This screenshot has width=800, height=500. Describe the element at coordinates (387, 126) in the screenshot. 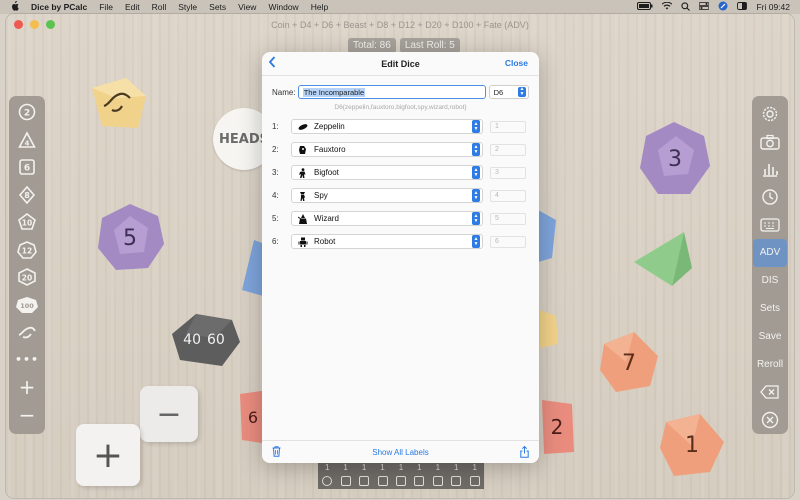

I see `face-select-1: Zeppelin ▲ ▼` at that location.